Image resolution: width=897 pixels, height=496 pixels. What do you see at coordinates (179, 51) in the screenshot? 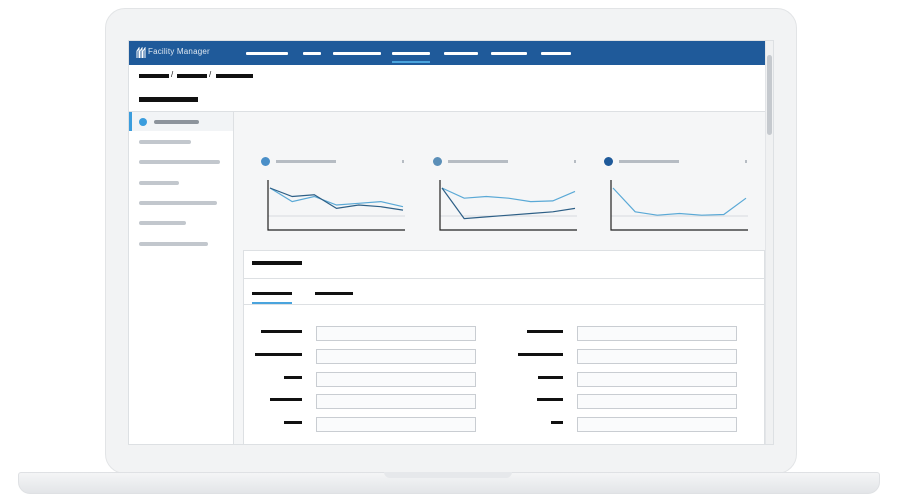
I see `app-title: Facility Manager` at bounding box center [179, 51].